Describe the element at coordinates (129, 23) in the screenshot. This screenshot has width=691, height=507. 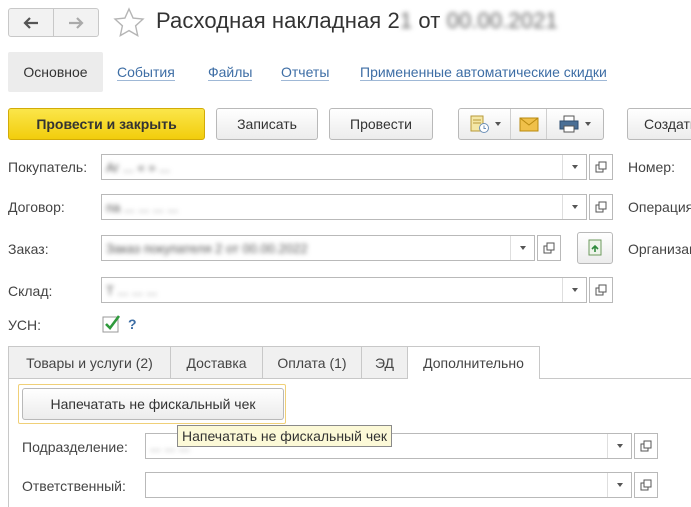
I see `favorite-star-icon` at that location.